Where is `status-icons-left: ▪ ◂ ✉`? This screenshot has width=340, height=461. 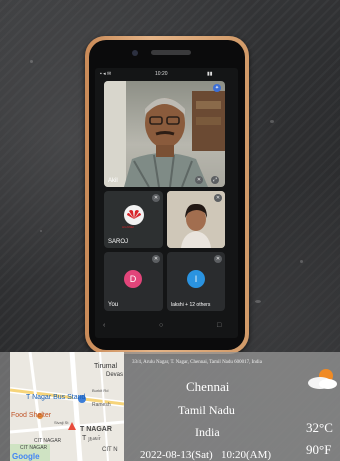
status-icons-left: ▪ ◂ ✉ is located at coordinates (106, 74).